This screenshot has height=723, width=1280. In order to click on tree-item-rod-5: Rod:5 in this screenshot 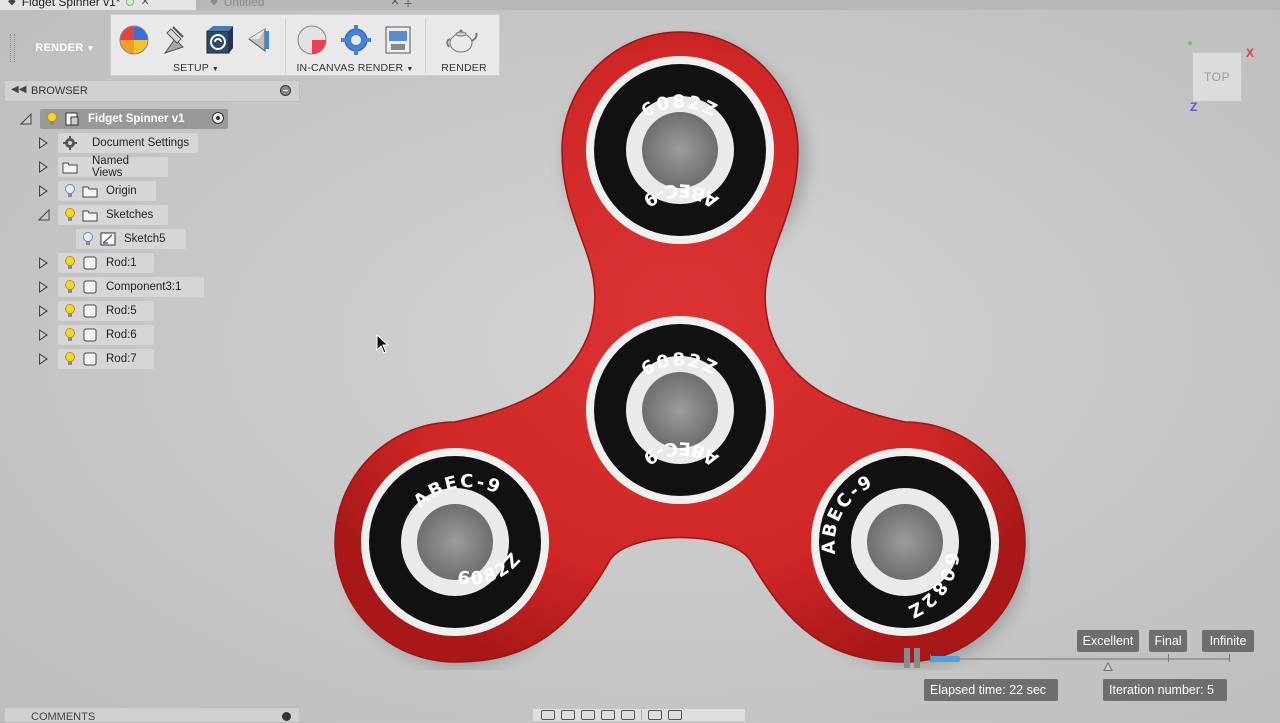, I will do `click(150, 311)`.